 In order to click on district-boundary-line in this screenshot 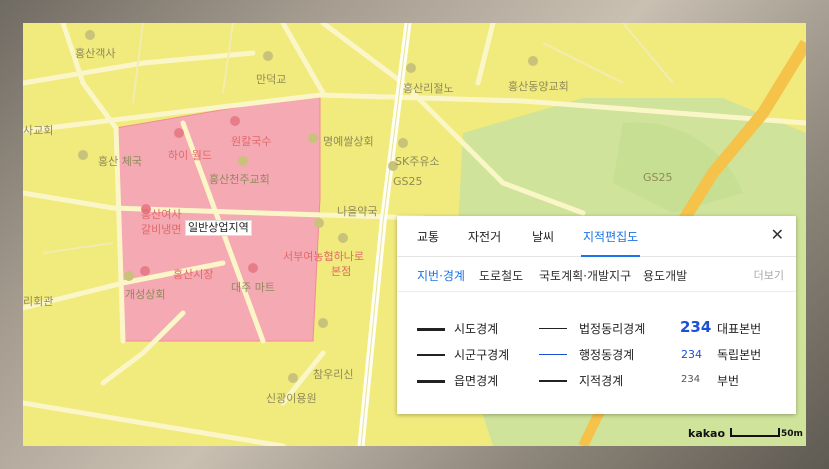, I will do `click(431, 355)`.